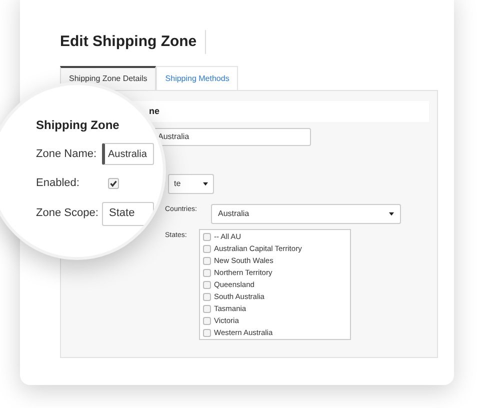  I want to click on field-label: Enabled:, so click(58, 183).